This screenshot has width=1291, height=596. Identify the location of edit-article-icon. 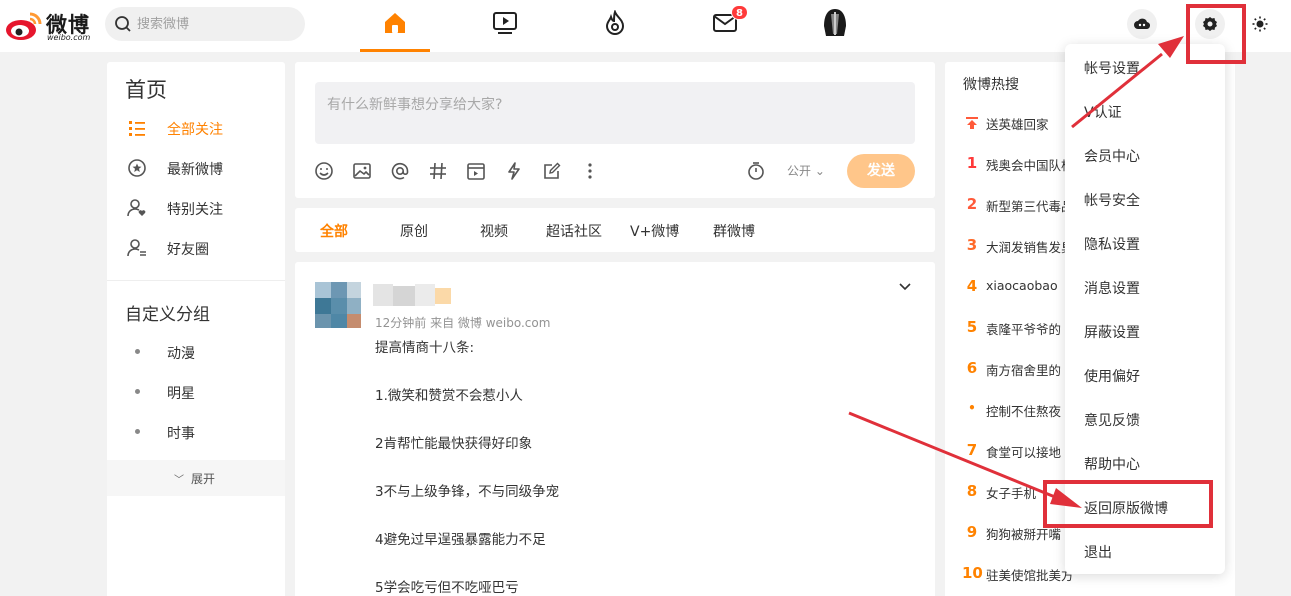
(552, 171).